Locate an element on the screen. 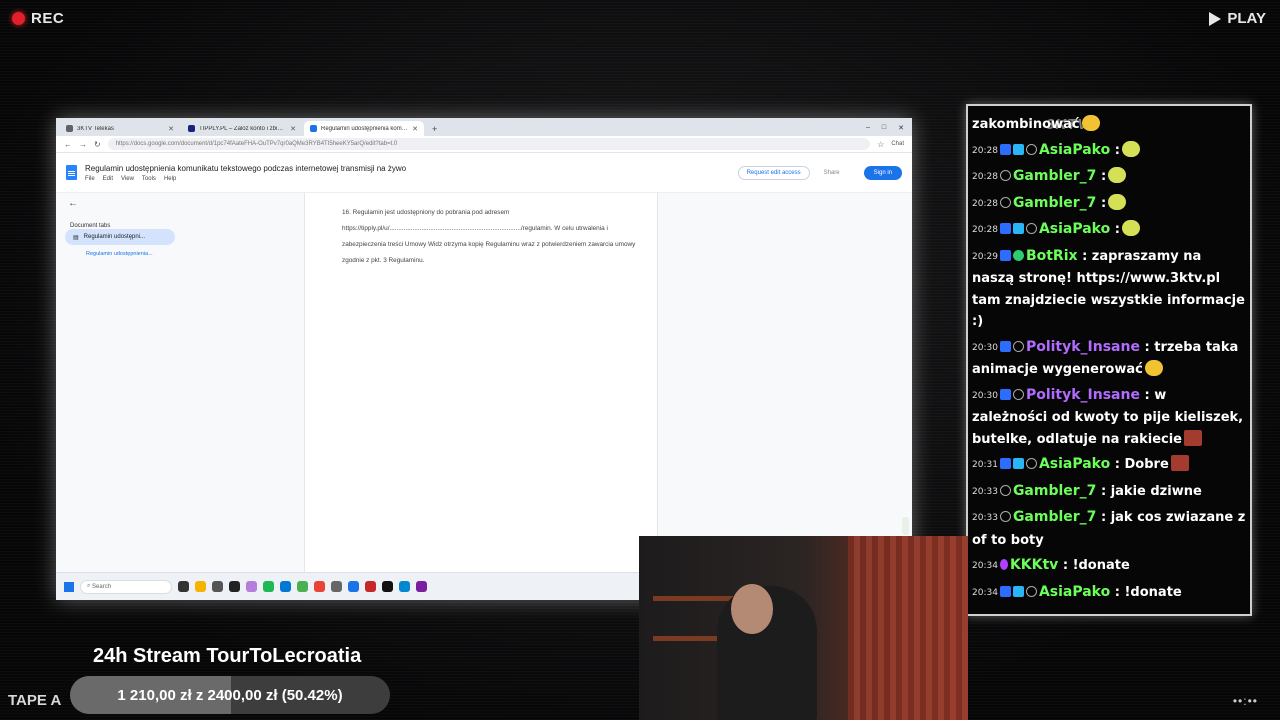 This screenshot has width=1280, height=720. chat-username: KKKtv is located at coordinates (1034, 565).